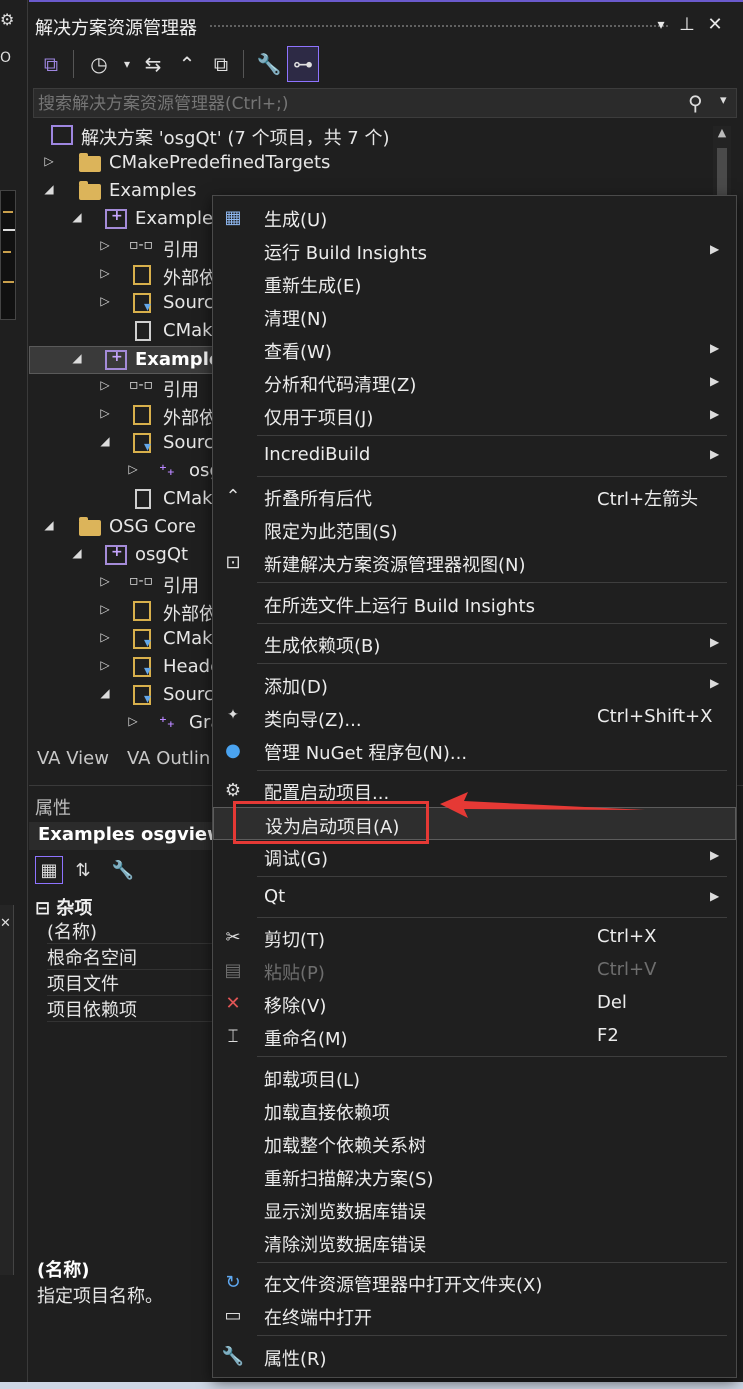 Image resolution: width=743 pixels, height=1389 pixels. Describe the element at coordinates (386, 66) in the screenshot. I see `solution-toolbar: ⧉ ◷ ▾ ⇆ ⌃ ⧉ 🔧 ⊶` at that location.